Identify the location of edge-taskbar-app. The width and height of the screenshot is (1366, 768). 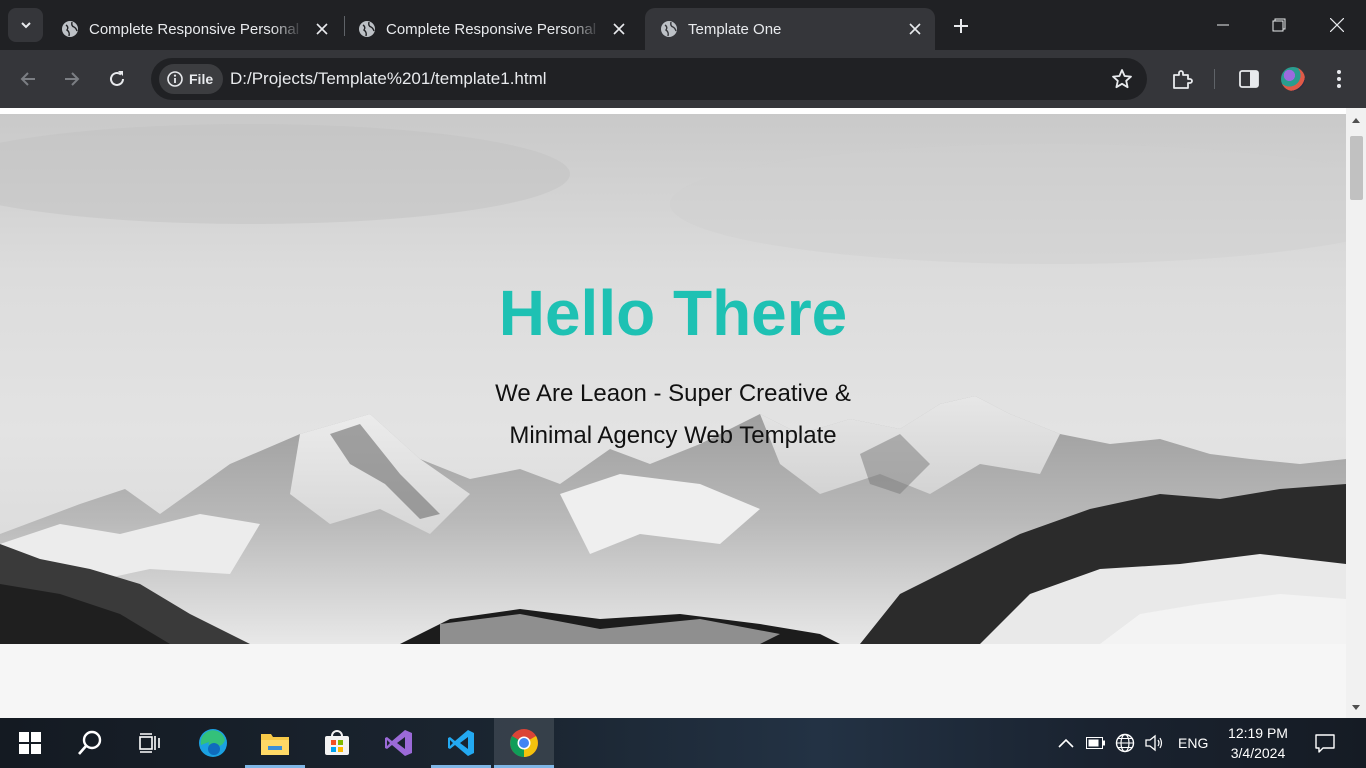
(213, 743).